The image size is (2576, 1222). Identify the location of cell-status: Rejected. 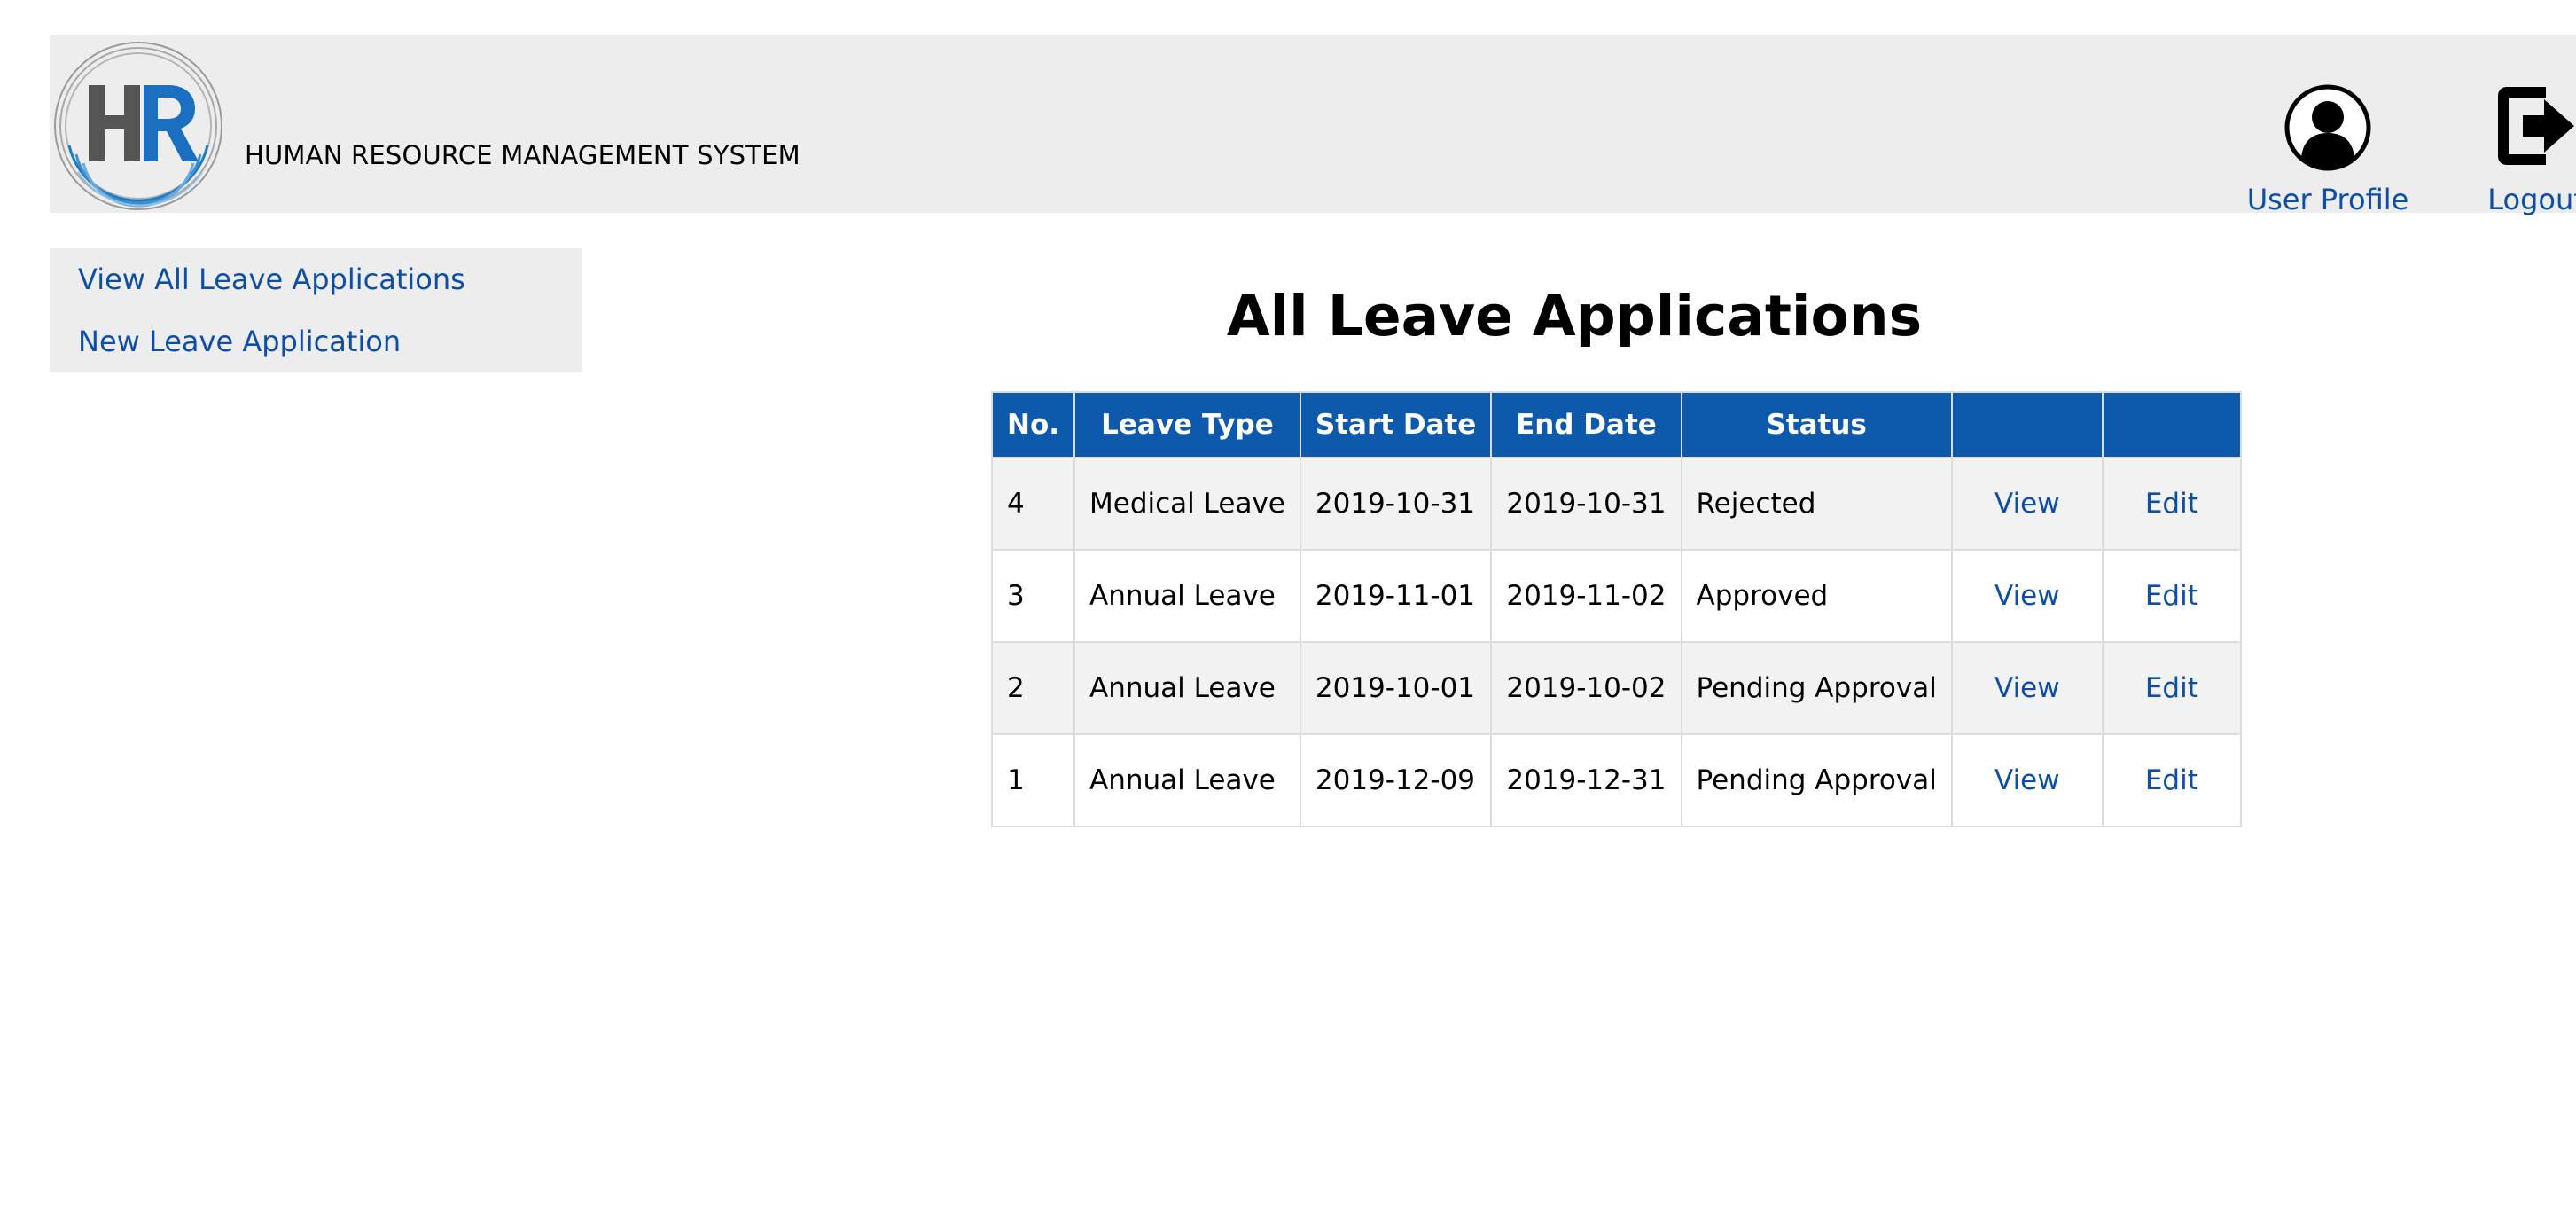
(1816, 504).